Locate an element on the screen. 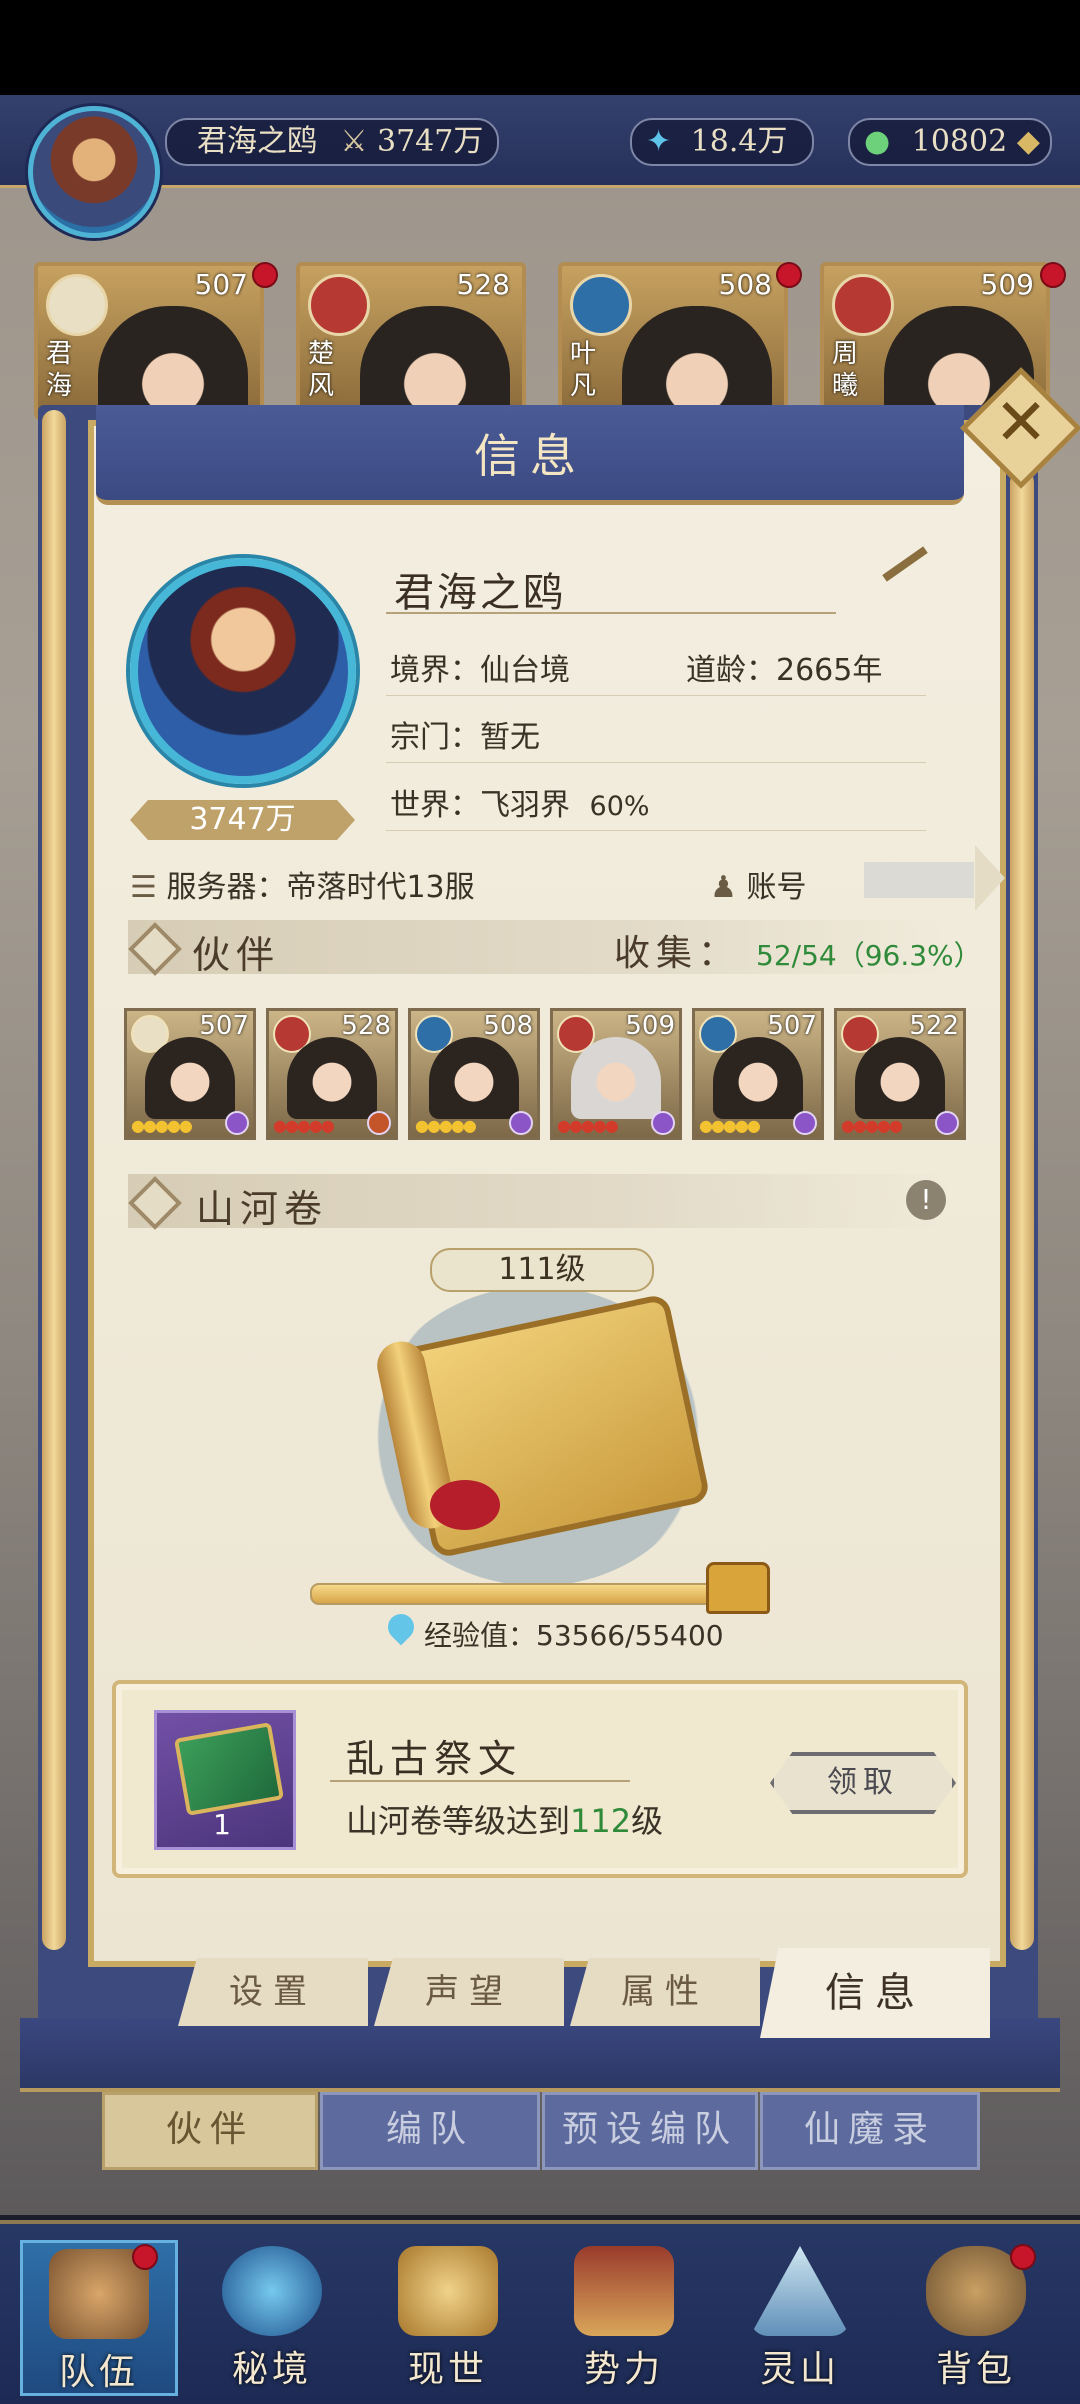 This screenshot has height=2404, width=1080. crystal-value: 18.4万 is located at coordinates (739, 141).